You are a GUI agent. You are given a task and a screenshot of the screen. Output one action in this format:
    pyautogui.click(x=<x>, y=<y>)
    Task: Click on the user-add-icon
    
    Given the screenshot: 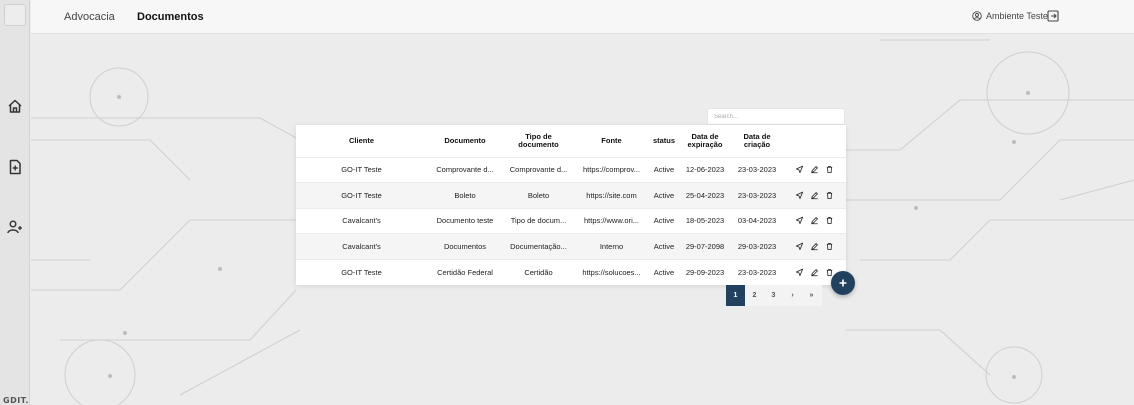 What is the action you would take?
    pyautogui.click(x=15, y=227)
    